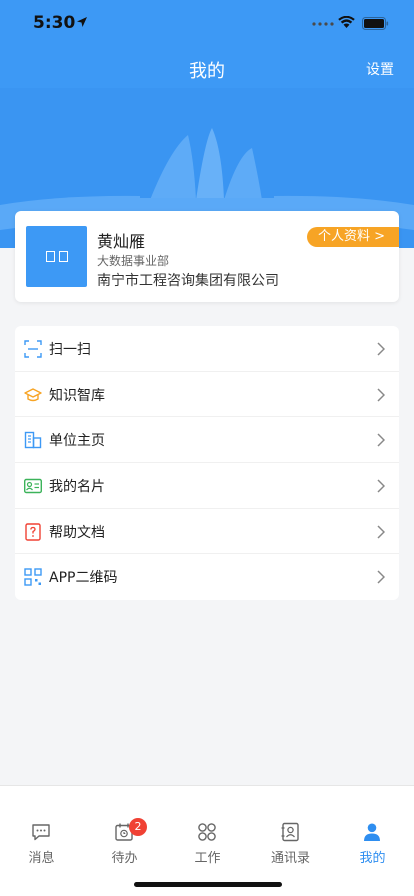 This screenshot has height=896, width=414. Describe the element at coordinates (33, 394) in the screenshot. I see `graduation-cap-icon` at that location.